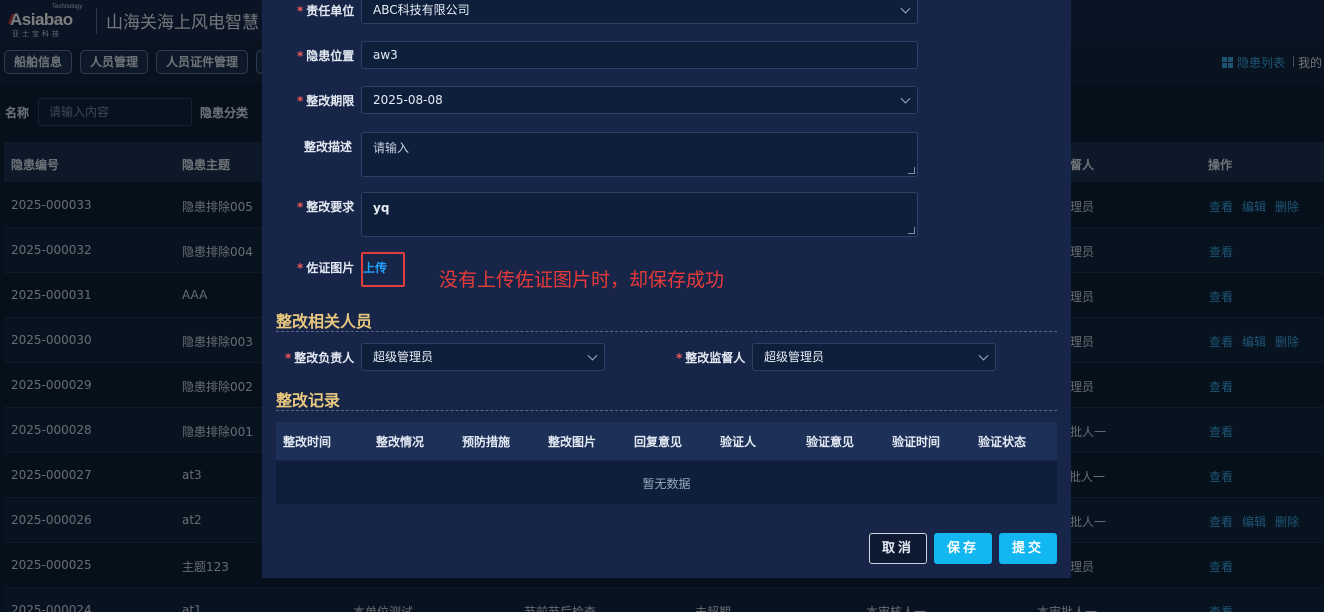  What do you see at coordinates (963, 548) in the screenshot?
I see `save-button: 保存` at bounding box center [963, 548].